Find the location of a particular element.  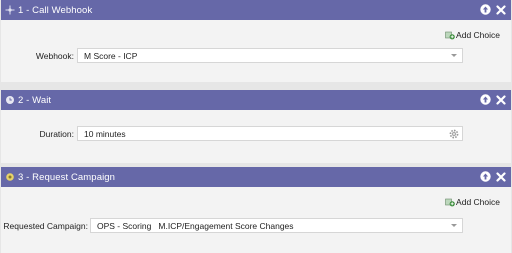

duration-input: 10 minutes is located at coordinates (270, 133).